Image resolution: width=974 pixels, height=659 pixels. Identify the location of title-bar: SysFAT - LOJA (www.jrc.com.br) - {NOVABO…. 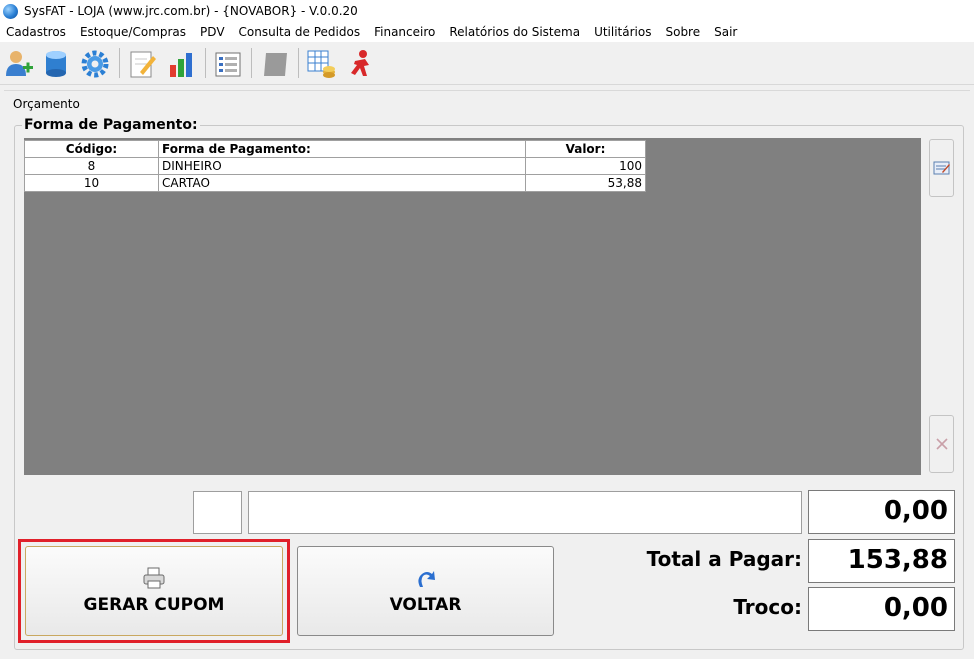
(487, 11).